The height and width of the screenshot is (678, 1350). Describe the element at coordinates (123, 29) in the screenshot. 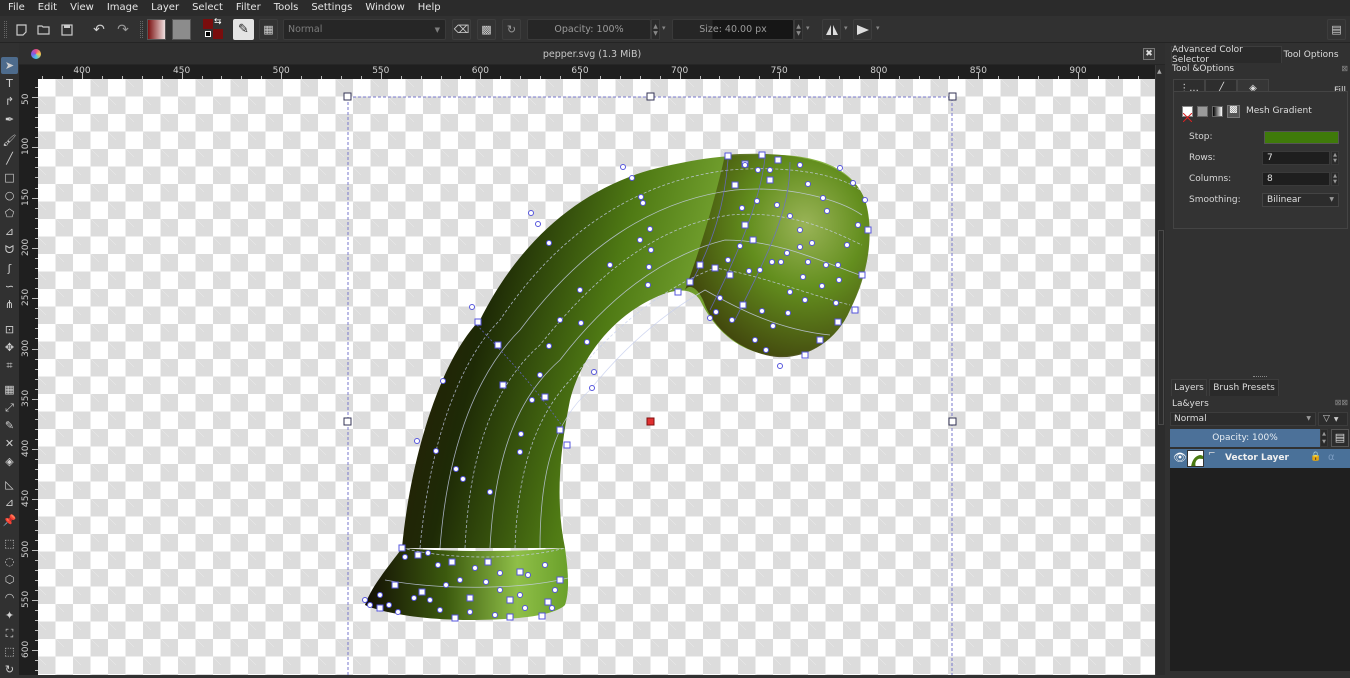

I see `redo-button: ↷` at that location.